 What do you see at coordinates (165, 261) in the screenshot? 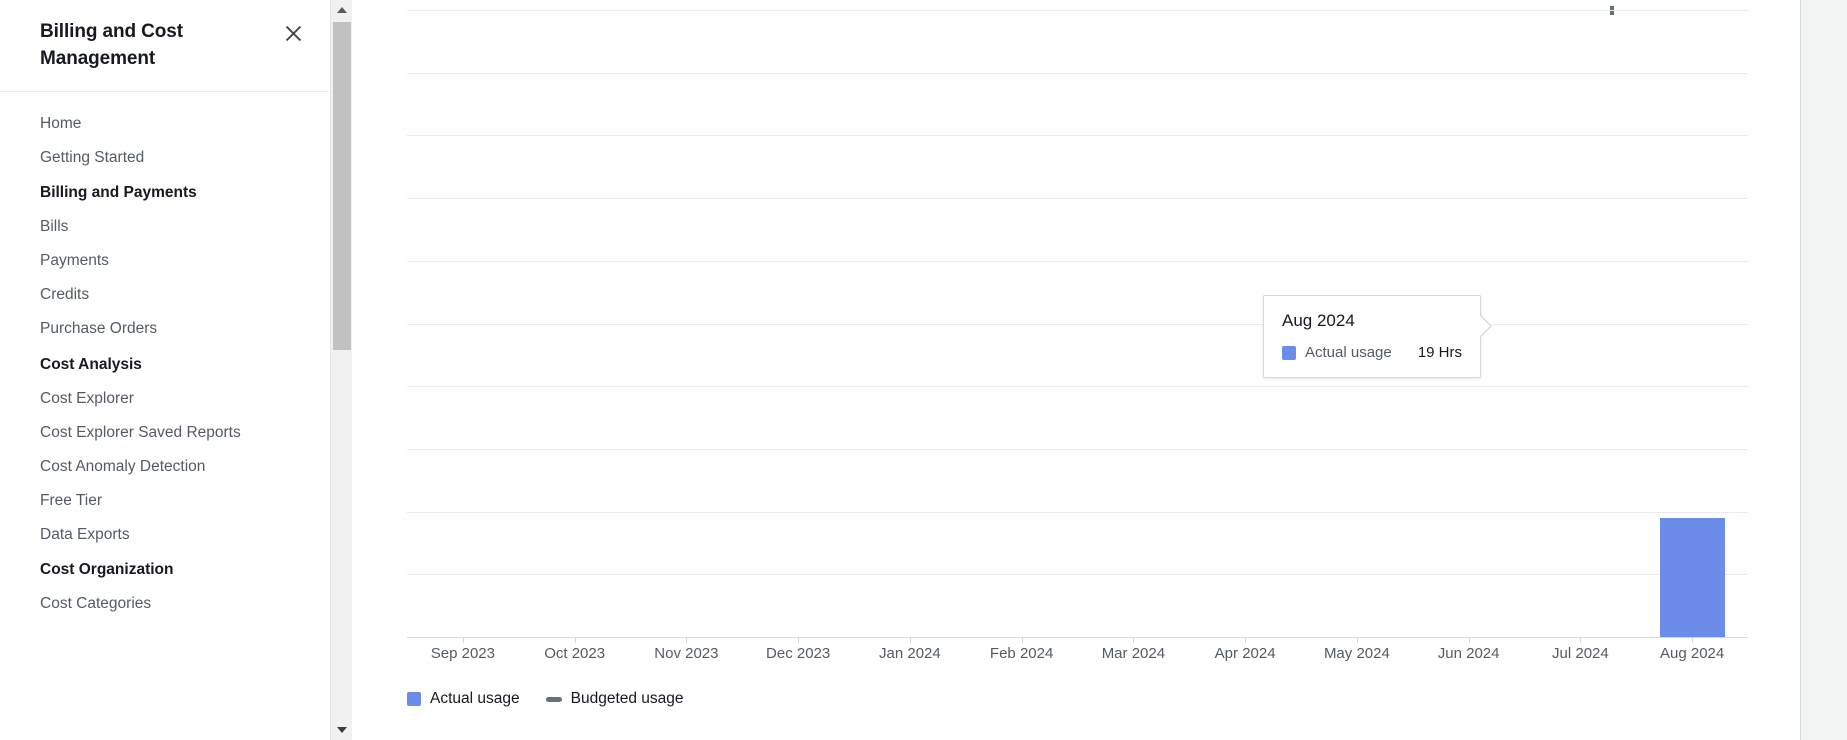
I see `sidebar-item-payments: Payments` at bounding box center [165, 261].